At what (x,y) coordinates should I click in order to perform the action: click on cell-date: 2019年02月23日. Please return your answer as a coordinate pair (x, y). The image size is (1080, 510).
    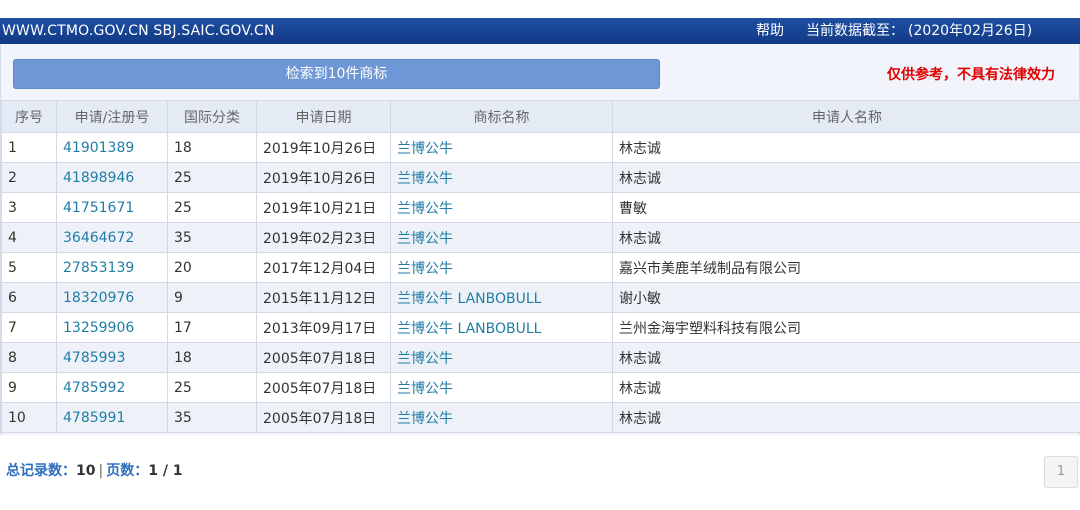
    Looking at the image, I should click on (323, 237).